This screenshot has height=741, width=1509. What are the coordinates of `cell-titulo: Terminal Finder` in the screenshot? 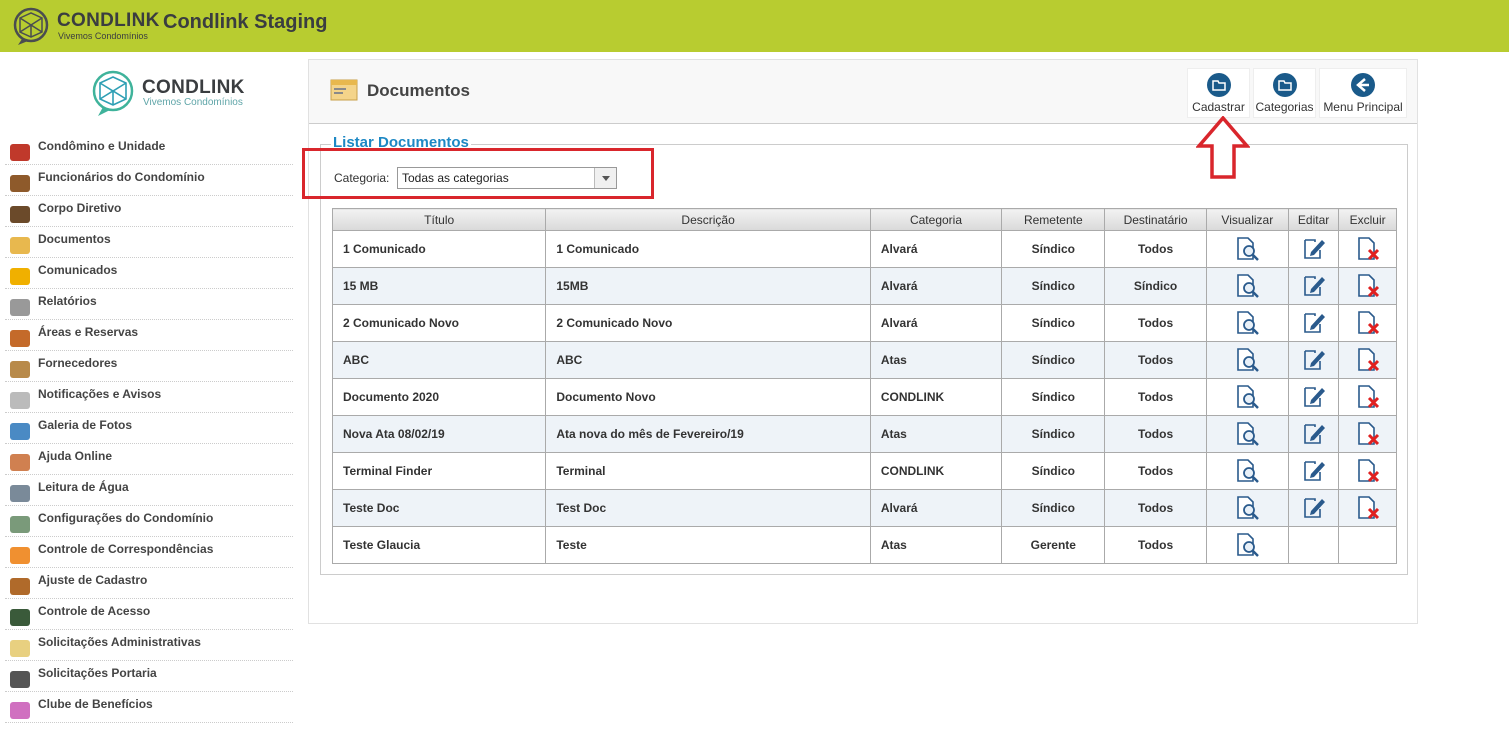 It's located at (439, 471).